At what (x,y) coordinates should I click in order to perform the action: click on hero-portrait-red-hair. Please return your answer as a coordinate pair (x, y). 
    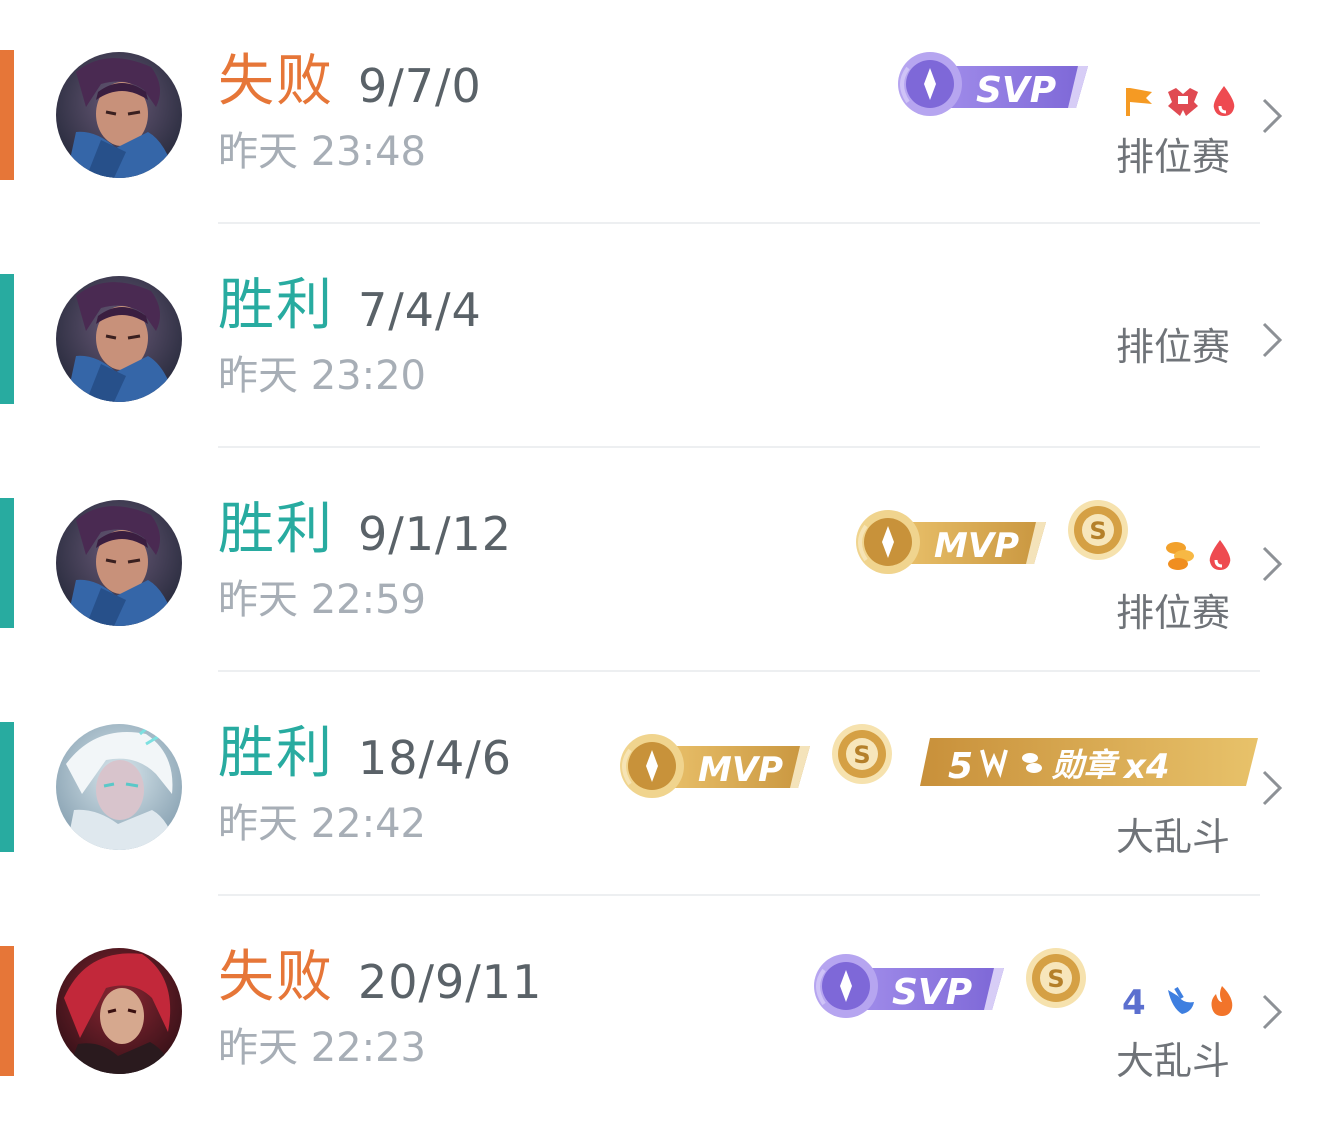
    Looking at the image, I should click on (119, 1011).